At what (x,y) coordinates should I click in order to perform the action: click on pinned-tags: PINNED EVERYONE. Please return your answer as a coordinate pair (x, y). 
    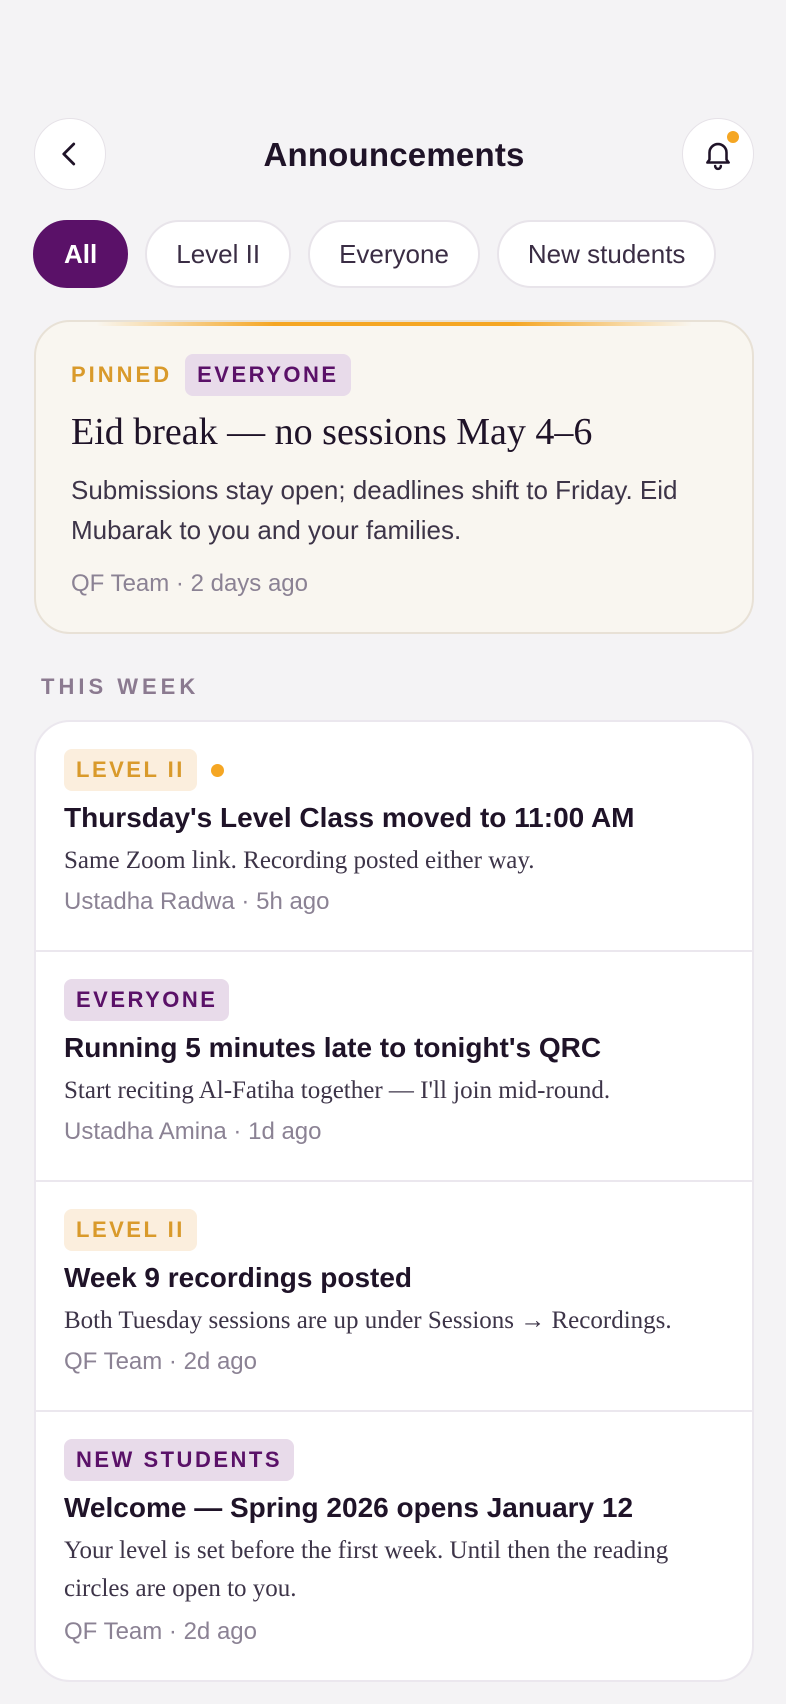
    Looking at the image, I should click on (211, 375).